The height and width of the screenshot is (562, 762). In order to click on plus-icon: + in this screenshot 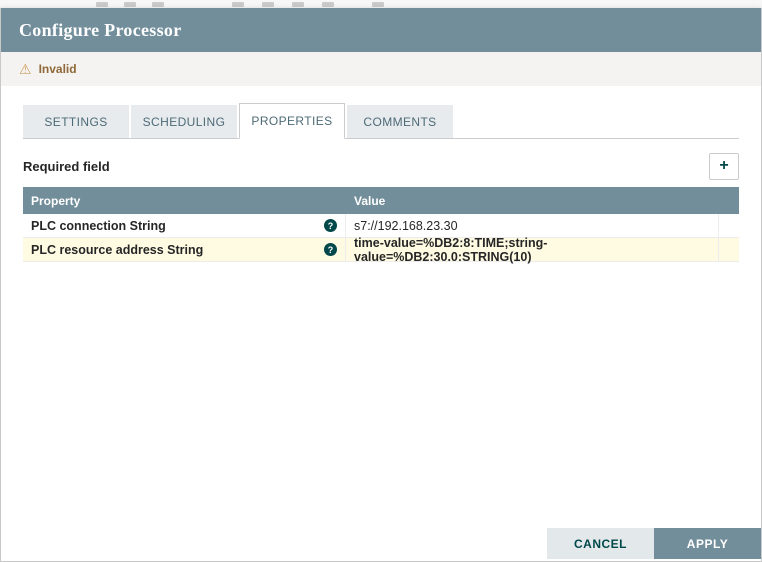, I will do `click(724, 165)`.